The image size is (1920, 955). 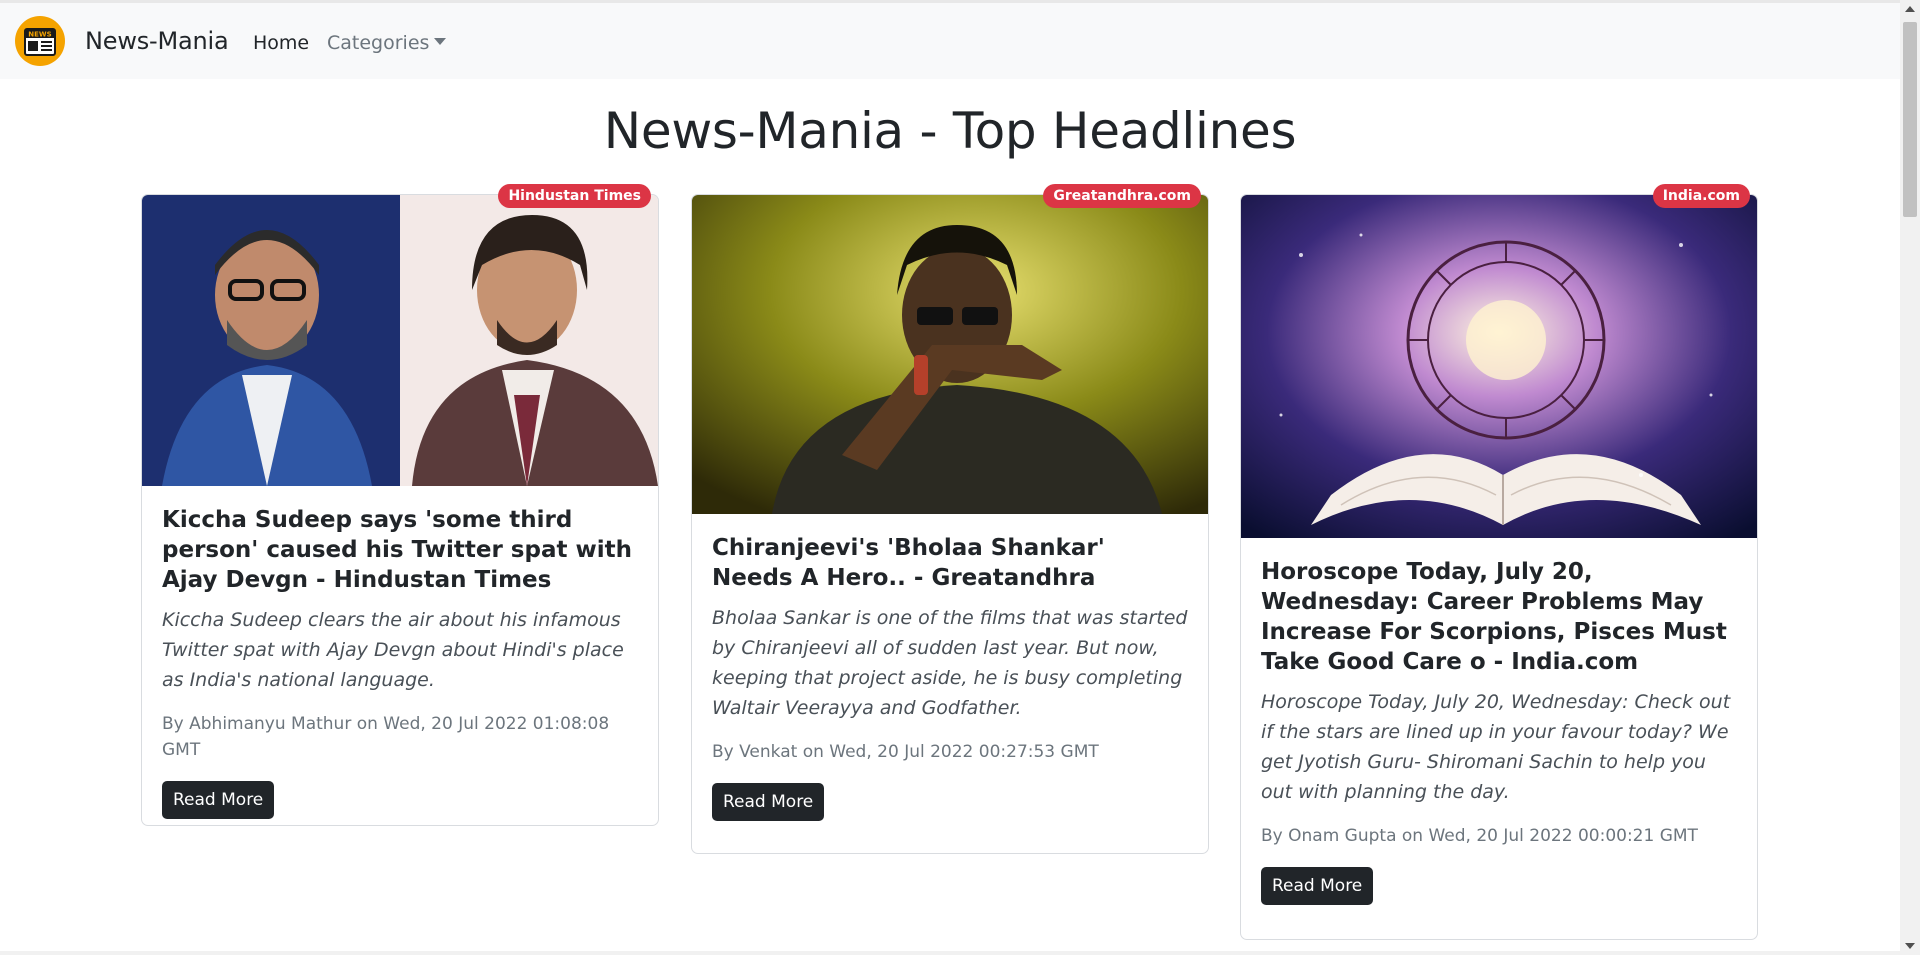 I want to click on scroll-thumb, so click(x=1910, y=119).